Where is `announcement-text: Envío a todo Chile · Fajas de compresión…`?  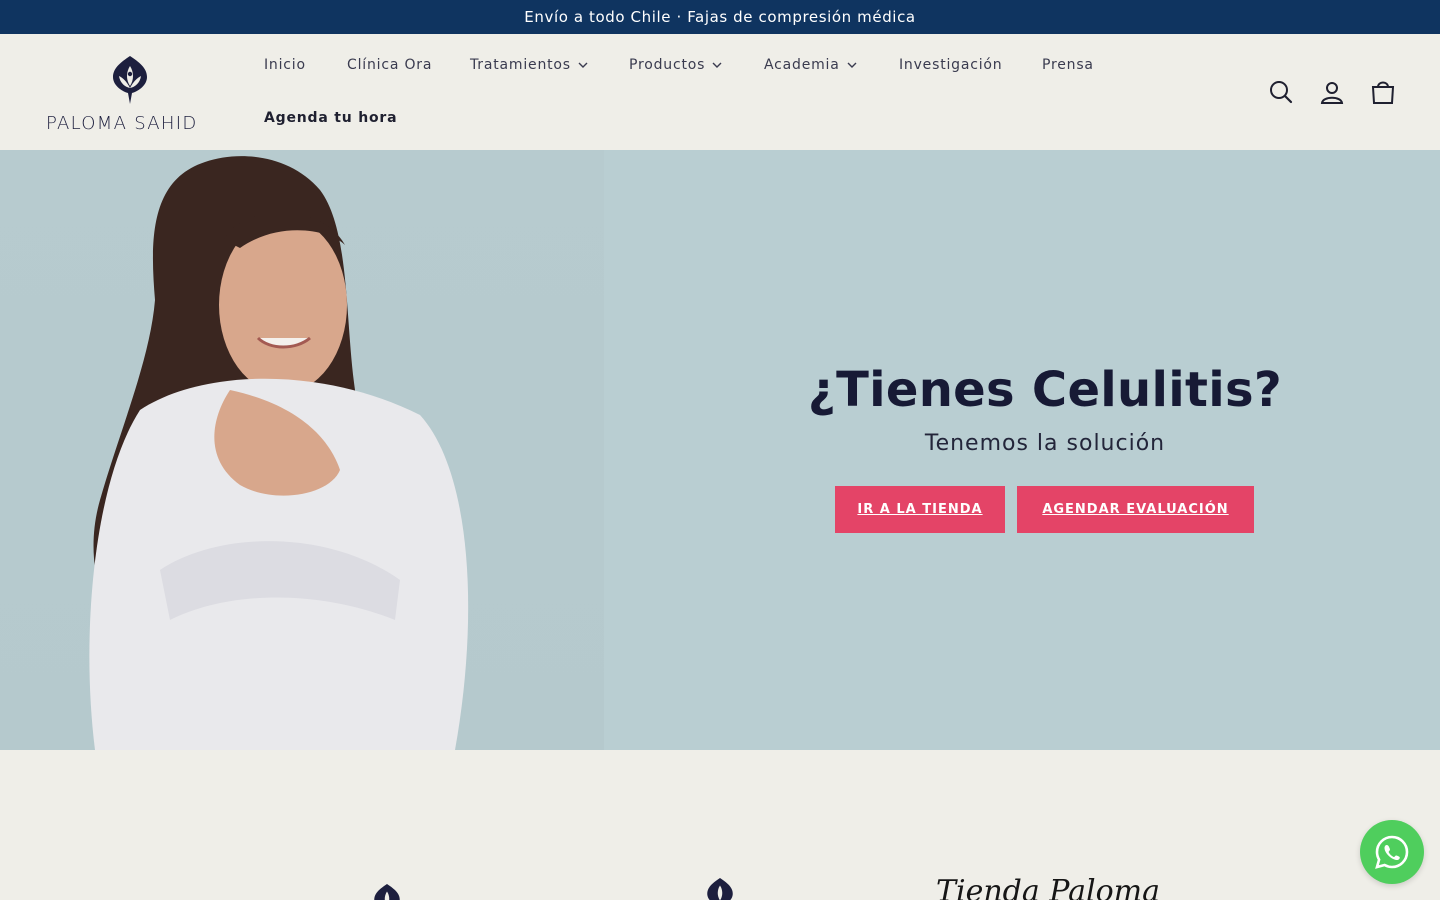
announcement-text: Envío a todo Chile · Fajas de compresión… is located at coordinates (720, 17).